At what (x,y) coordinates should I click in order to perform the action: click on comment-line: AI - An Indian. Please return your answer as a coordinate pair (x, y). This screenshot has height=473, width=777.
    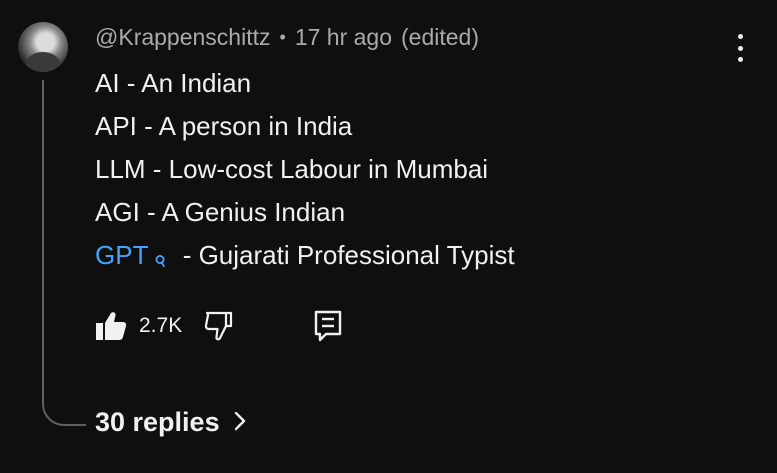
    Looking at the image, I should click on (305, 83).